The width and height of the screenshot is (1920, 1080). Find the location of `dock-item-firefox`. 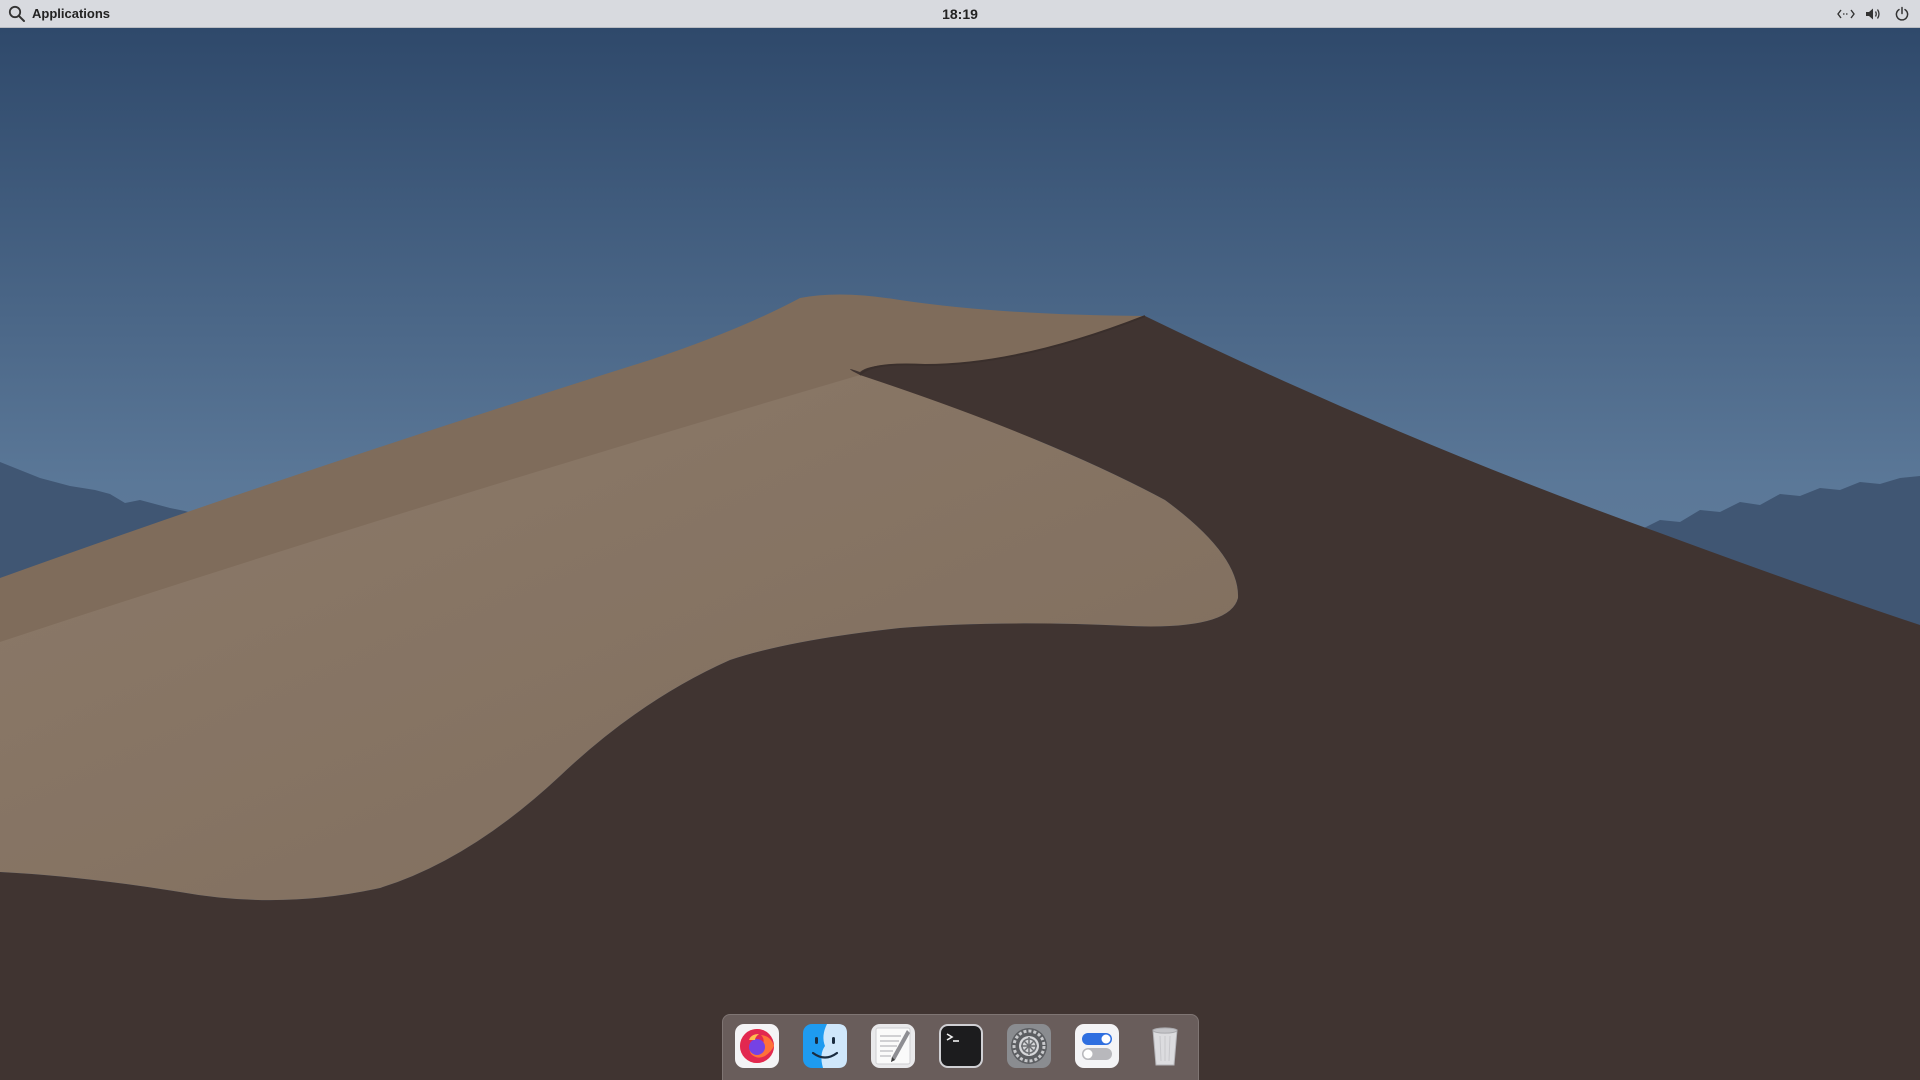

dock-item-firefox is located at coordinates (757, 1046).